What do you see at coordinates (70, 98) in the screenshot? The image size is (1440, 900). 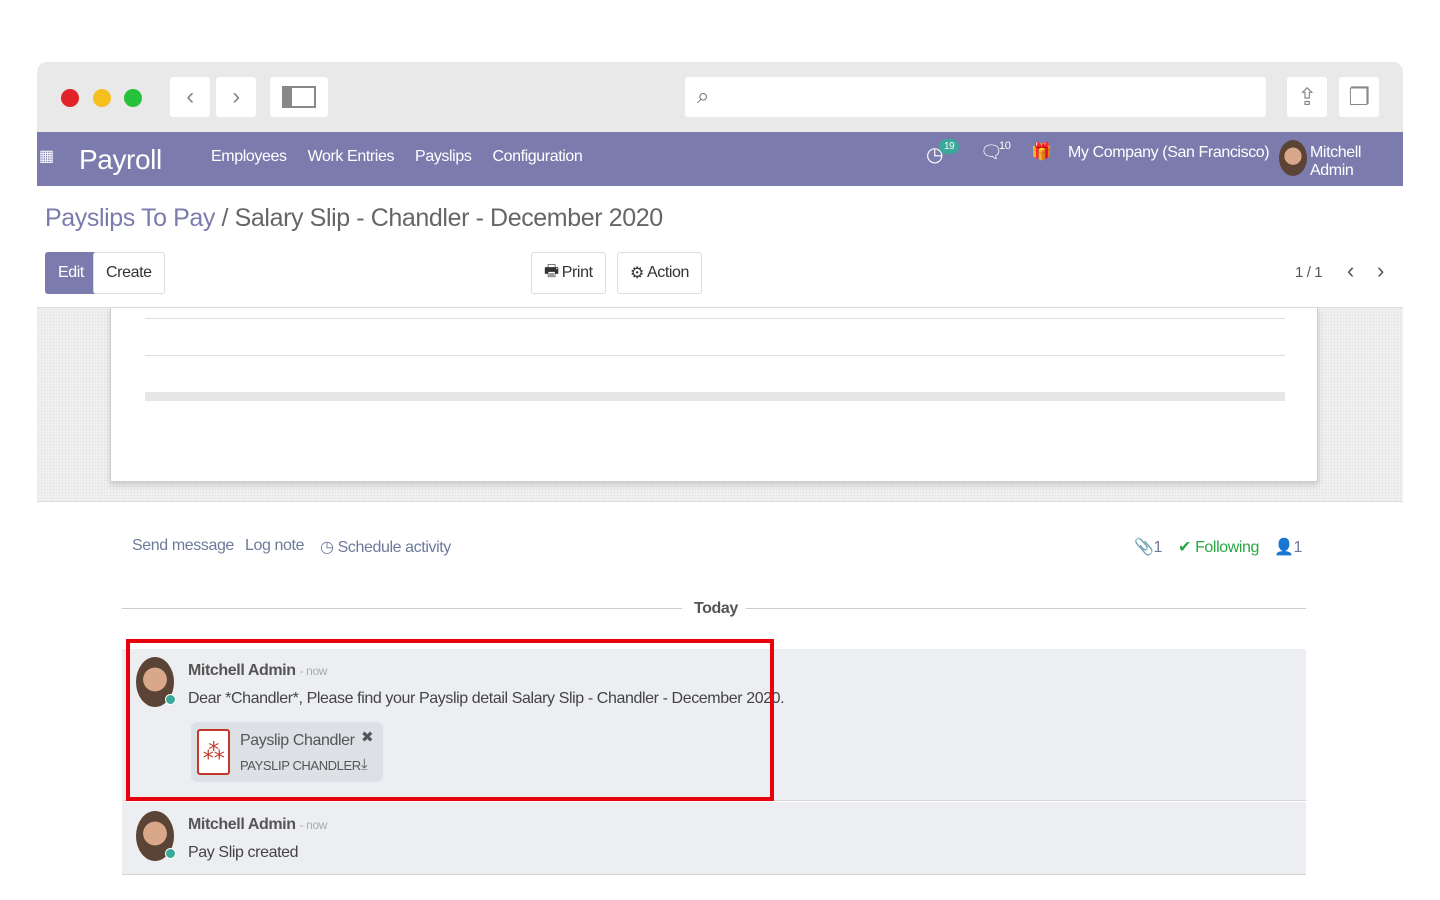 I see `close-window-button` at bounding box center [70, 98].